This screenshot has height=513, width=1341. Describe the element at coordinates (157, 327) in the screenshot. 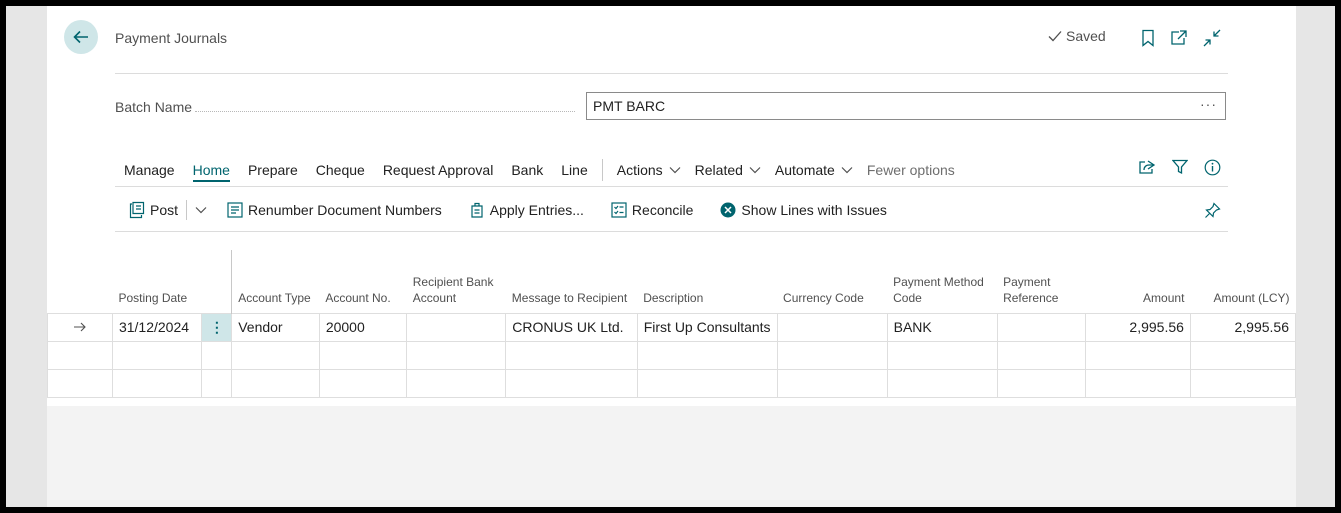

I see `cell-posting-date: 31/12/2024` at that location.